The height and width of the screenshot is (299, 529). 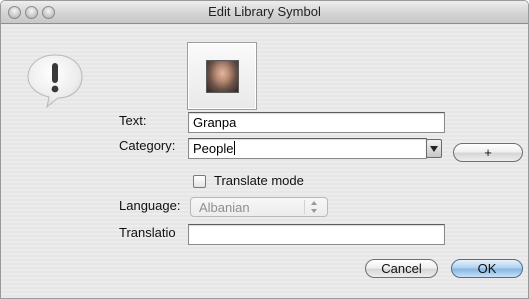 I want to click on category-value: People, so click(x=213, y=148).